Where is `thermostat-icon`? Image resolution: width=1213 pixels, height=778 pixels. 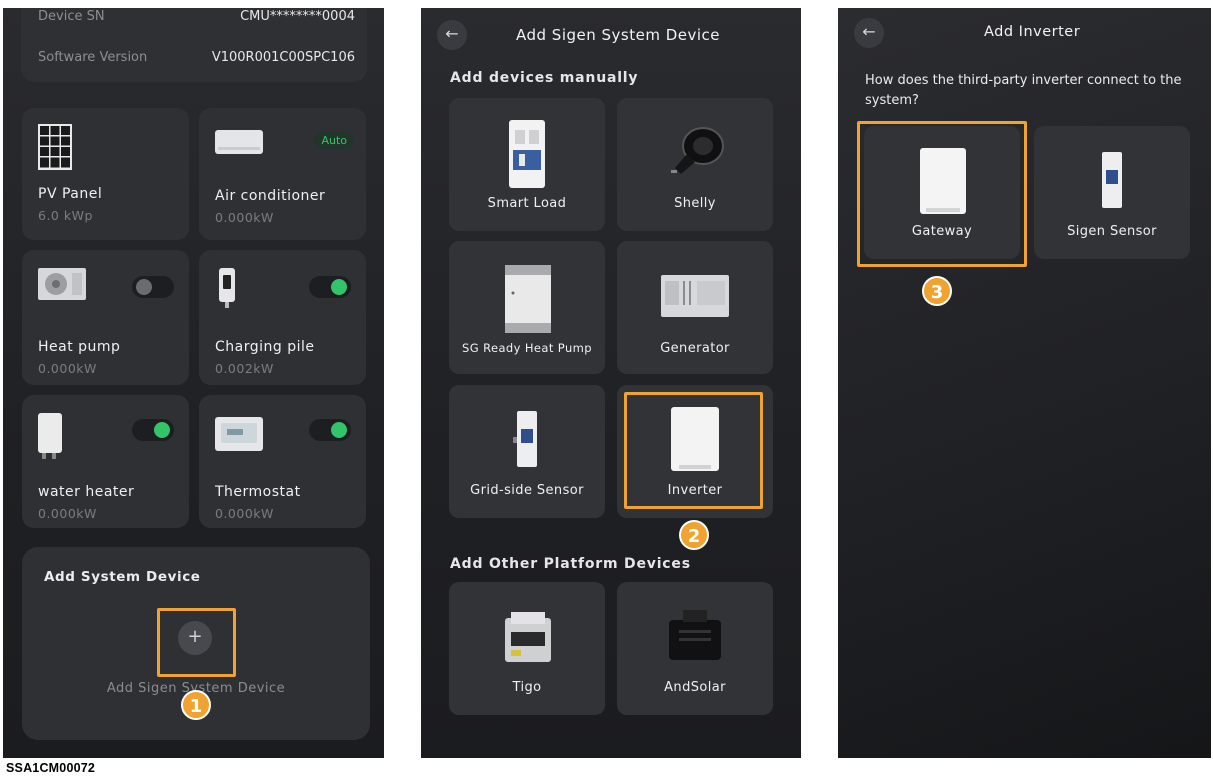
thermostat-icon is located at coordinates (239, 434).